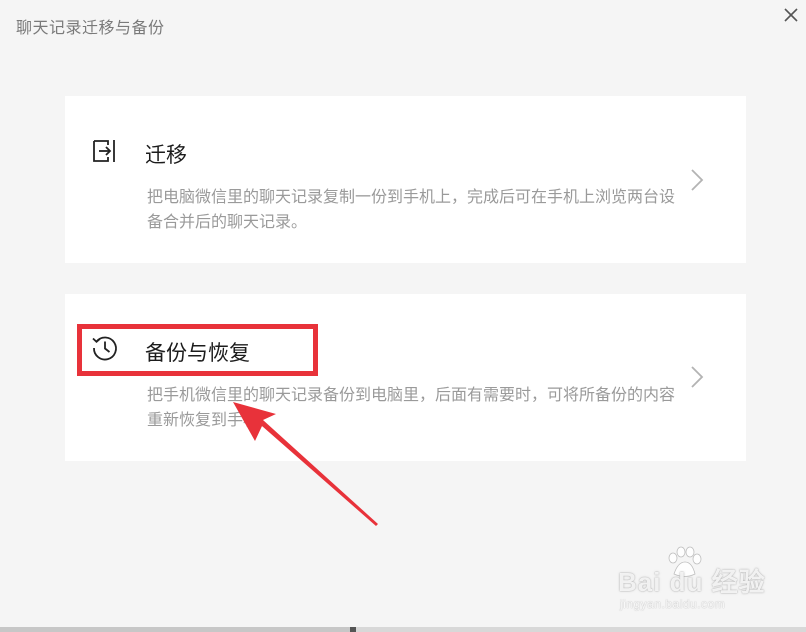 The image size is (806, 632). I want to click on underlying-window-segment, so click(178, 629).